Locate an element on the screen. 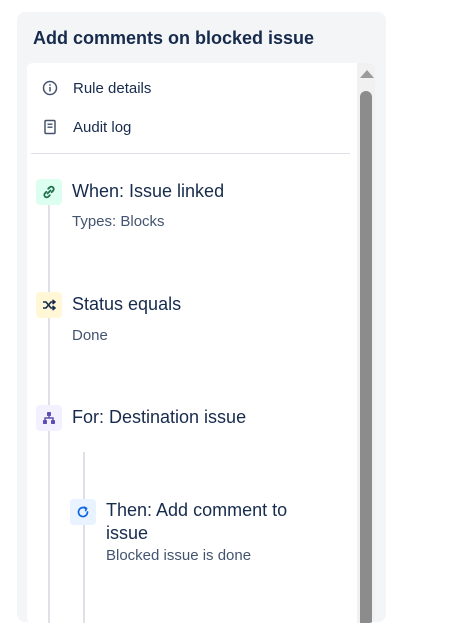 This screenshot has width=452, height=623. panel-title: Add comments on blocked issue is located at coordinates (174, 38).